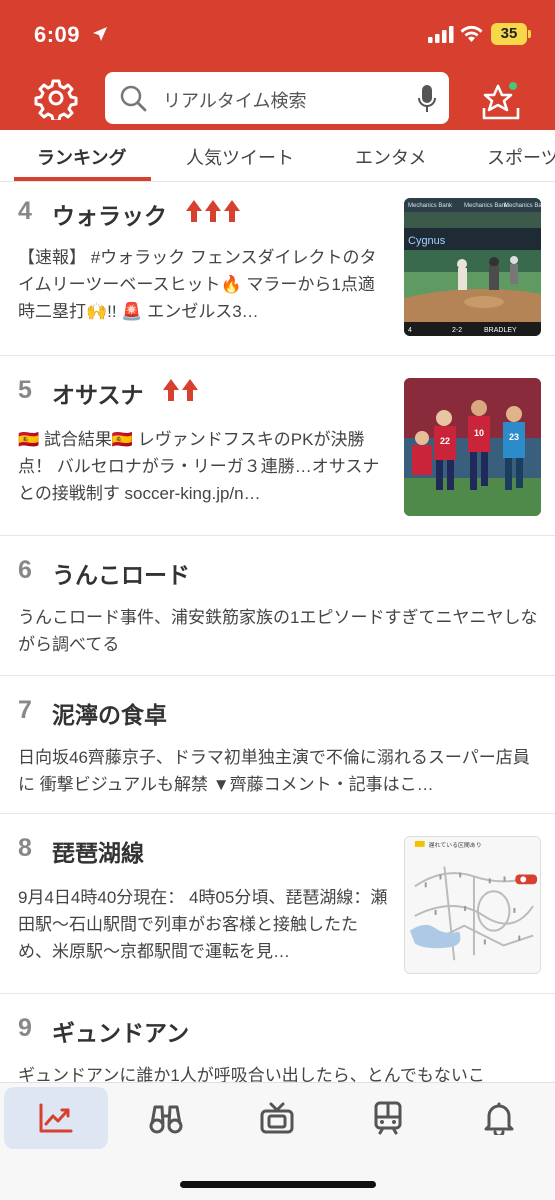 This screenshot has width=555, height=1200. What do you see at coordinates (430, 206) in the screenshot?
I see `thumb-brand-left: Mechanics Bank` at bounding box center [430, 206].